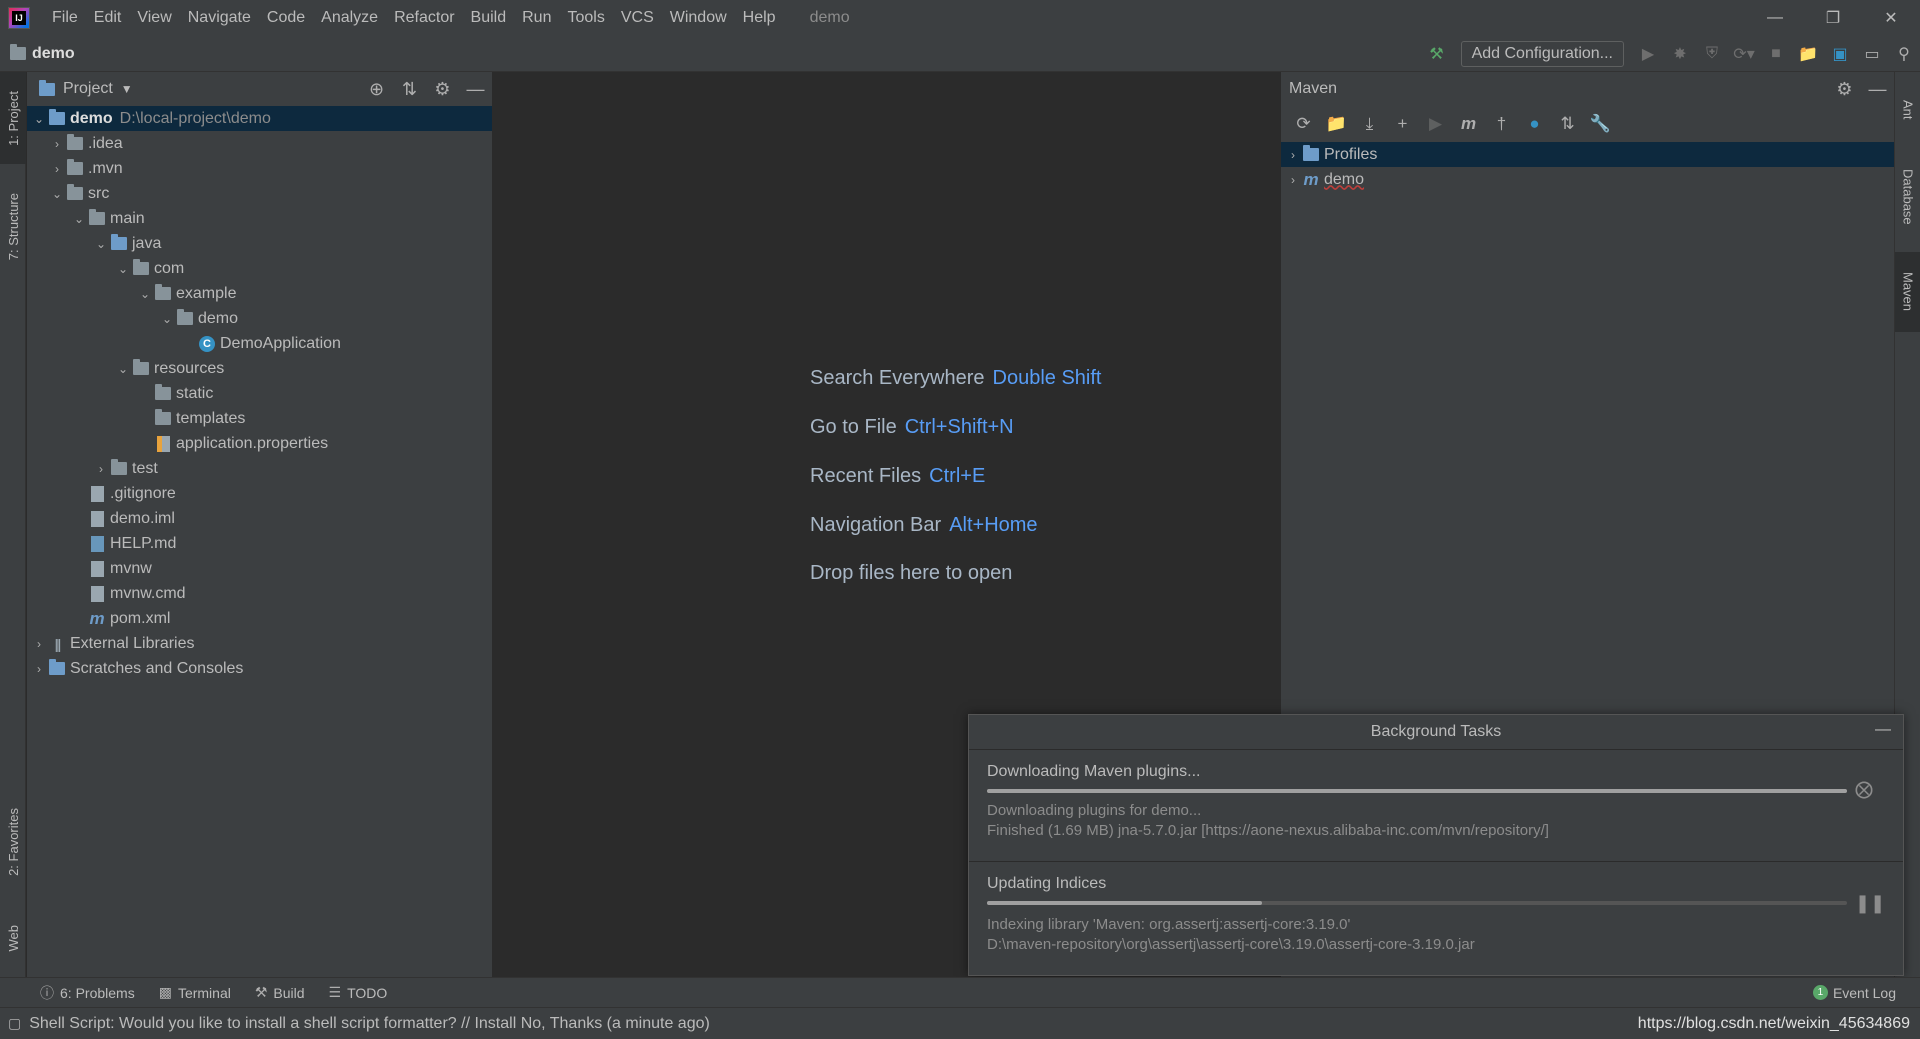 The height and width of the screenshot is (1039, 1920). I want to click on breadcrumb: demo, so click(42, 53).